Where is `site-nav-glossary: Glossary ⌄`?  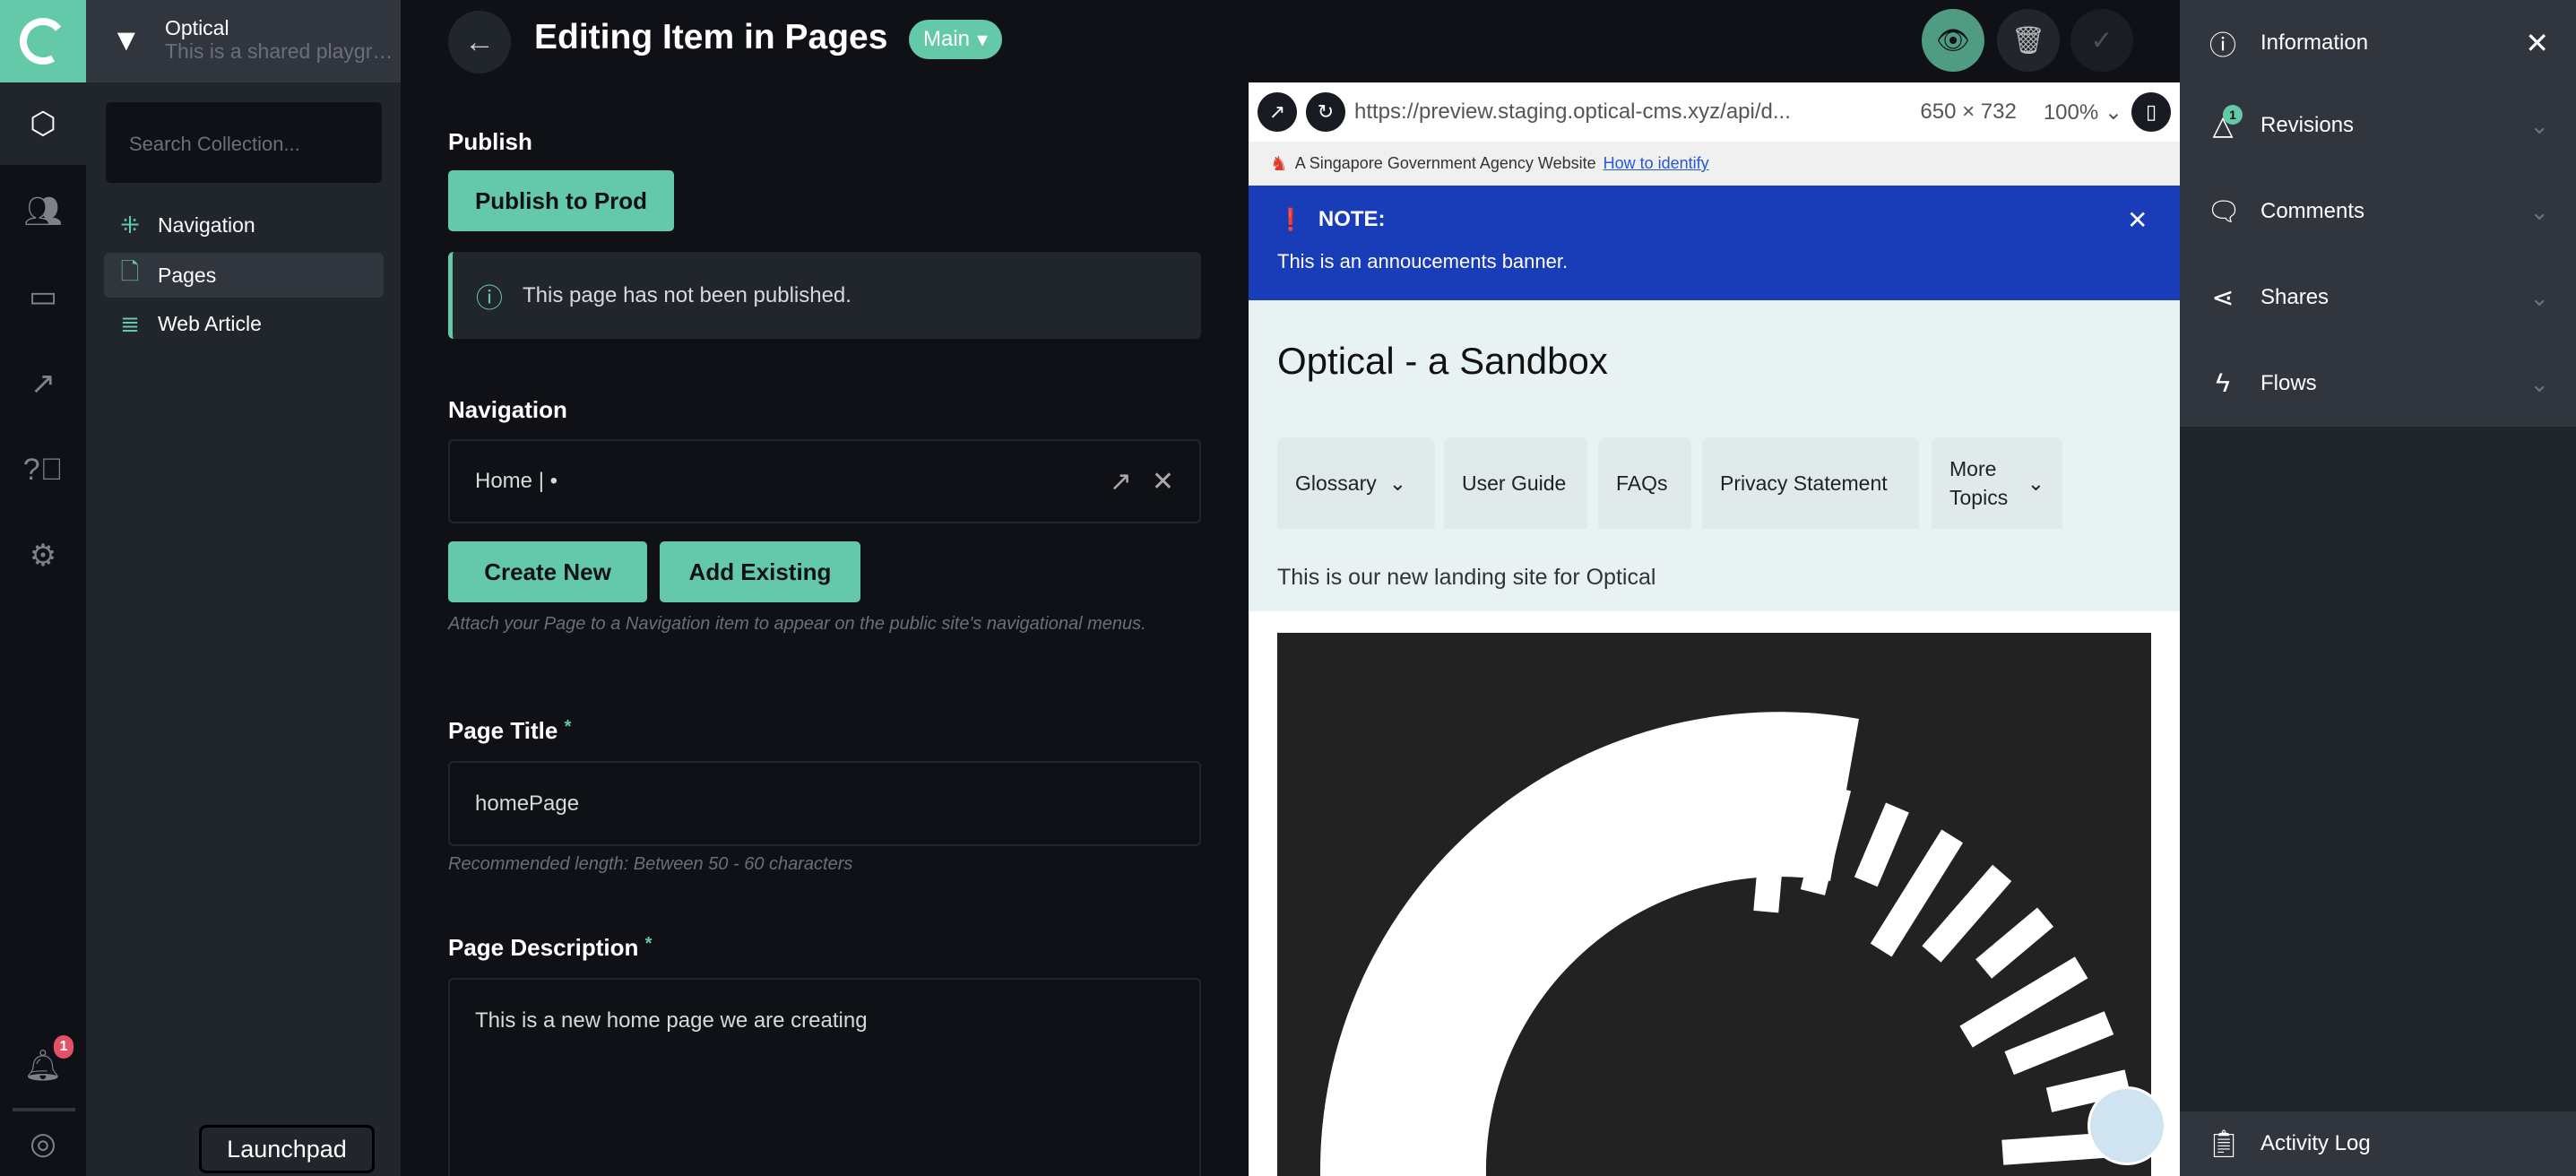
site-nav-glossary: Glossary ⌄ is located at coordinates (1356, 483).